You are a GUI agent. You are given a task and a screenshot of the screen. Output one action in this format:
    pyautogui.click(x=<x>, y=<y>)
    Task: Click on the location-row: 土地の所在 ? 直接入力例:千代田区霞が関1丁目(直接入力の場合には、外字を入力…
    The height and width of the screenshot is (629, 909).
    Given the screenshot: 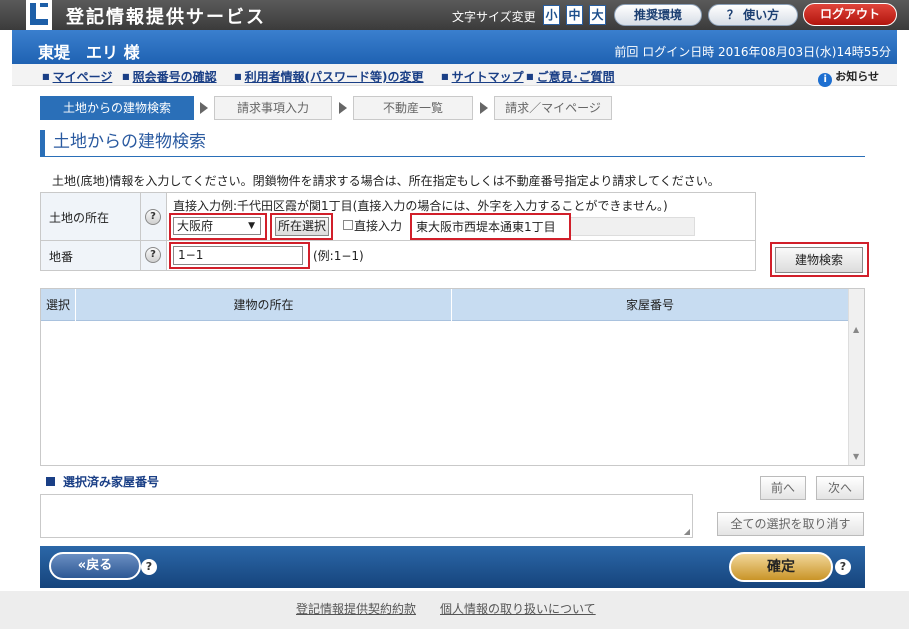 What is the action you would take?
    pyautogui.click(x=398, y=217)
    